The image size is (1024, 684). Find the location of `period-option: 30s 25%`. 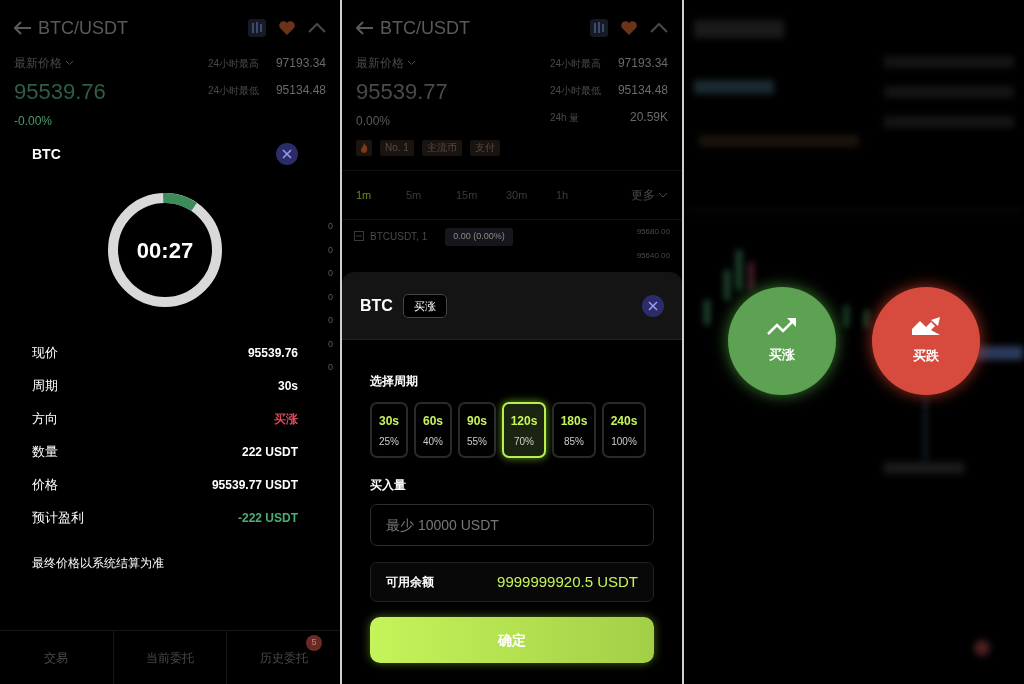

period-option: 30s 25% is located at coordinates (389, 430).